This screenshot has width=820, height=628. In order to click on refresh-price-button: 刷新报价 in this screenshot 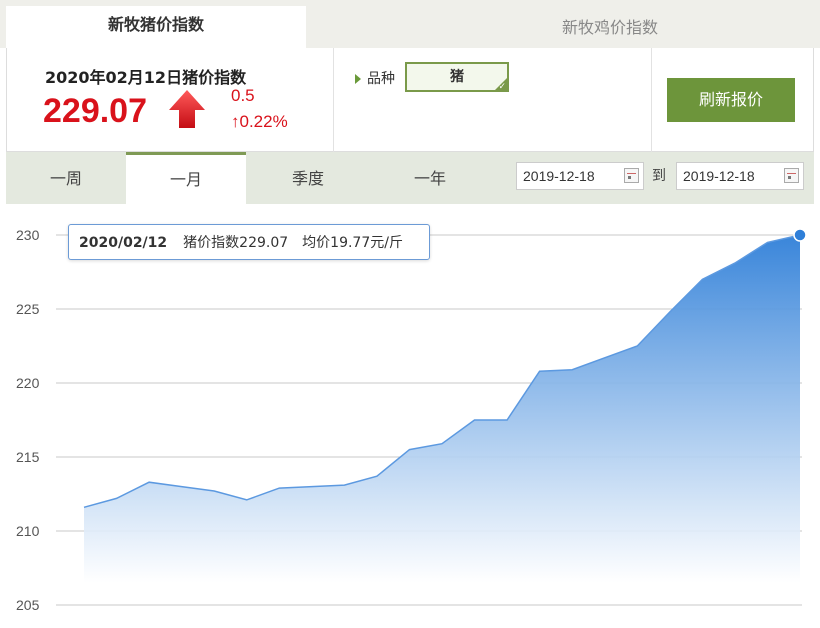, I will do `click(731, 100)`.